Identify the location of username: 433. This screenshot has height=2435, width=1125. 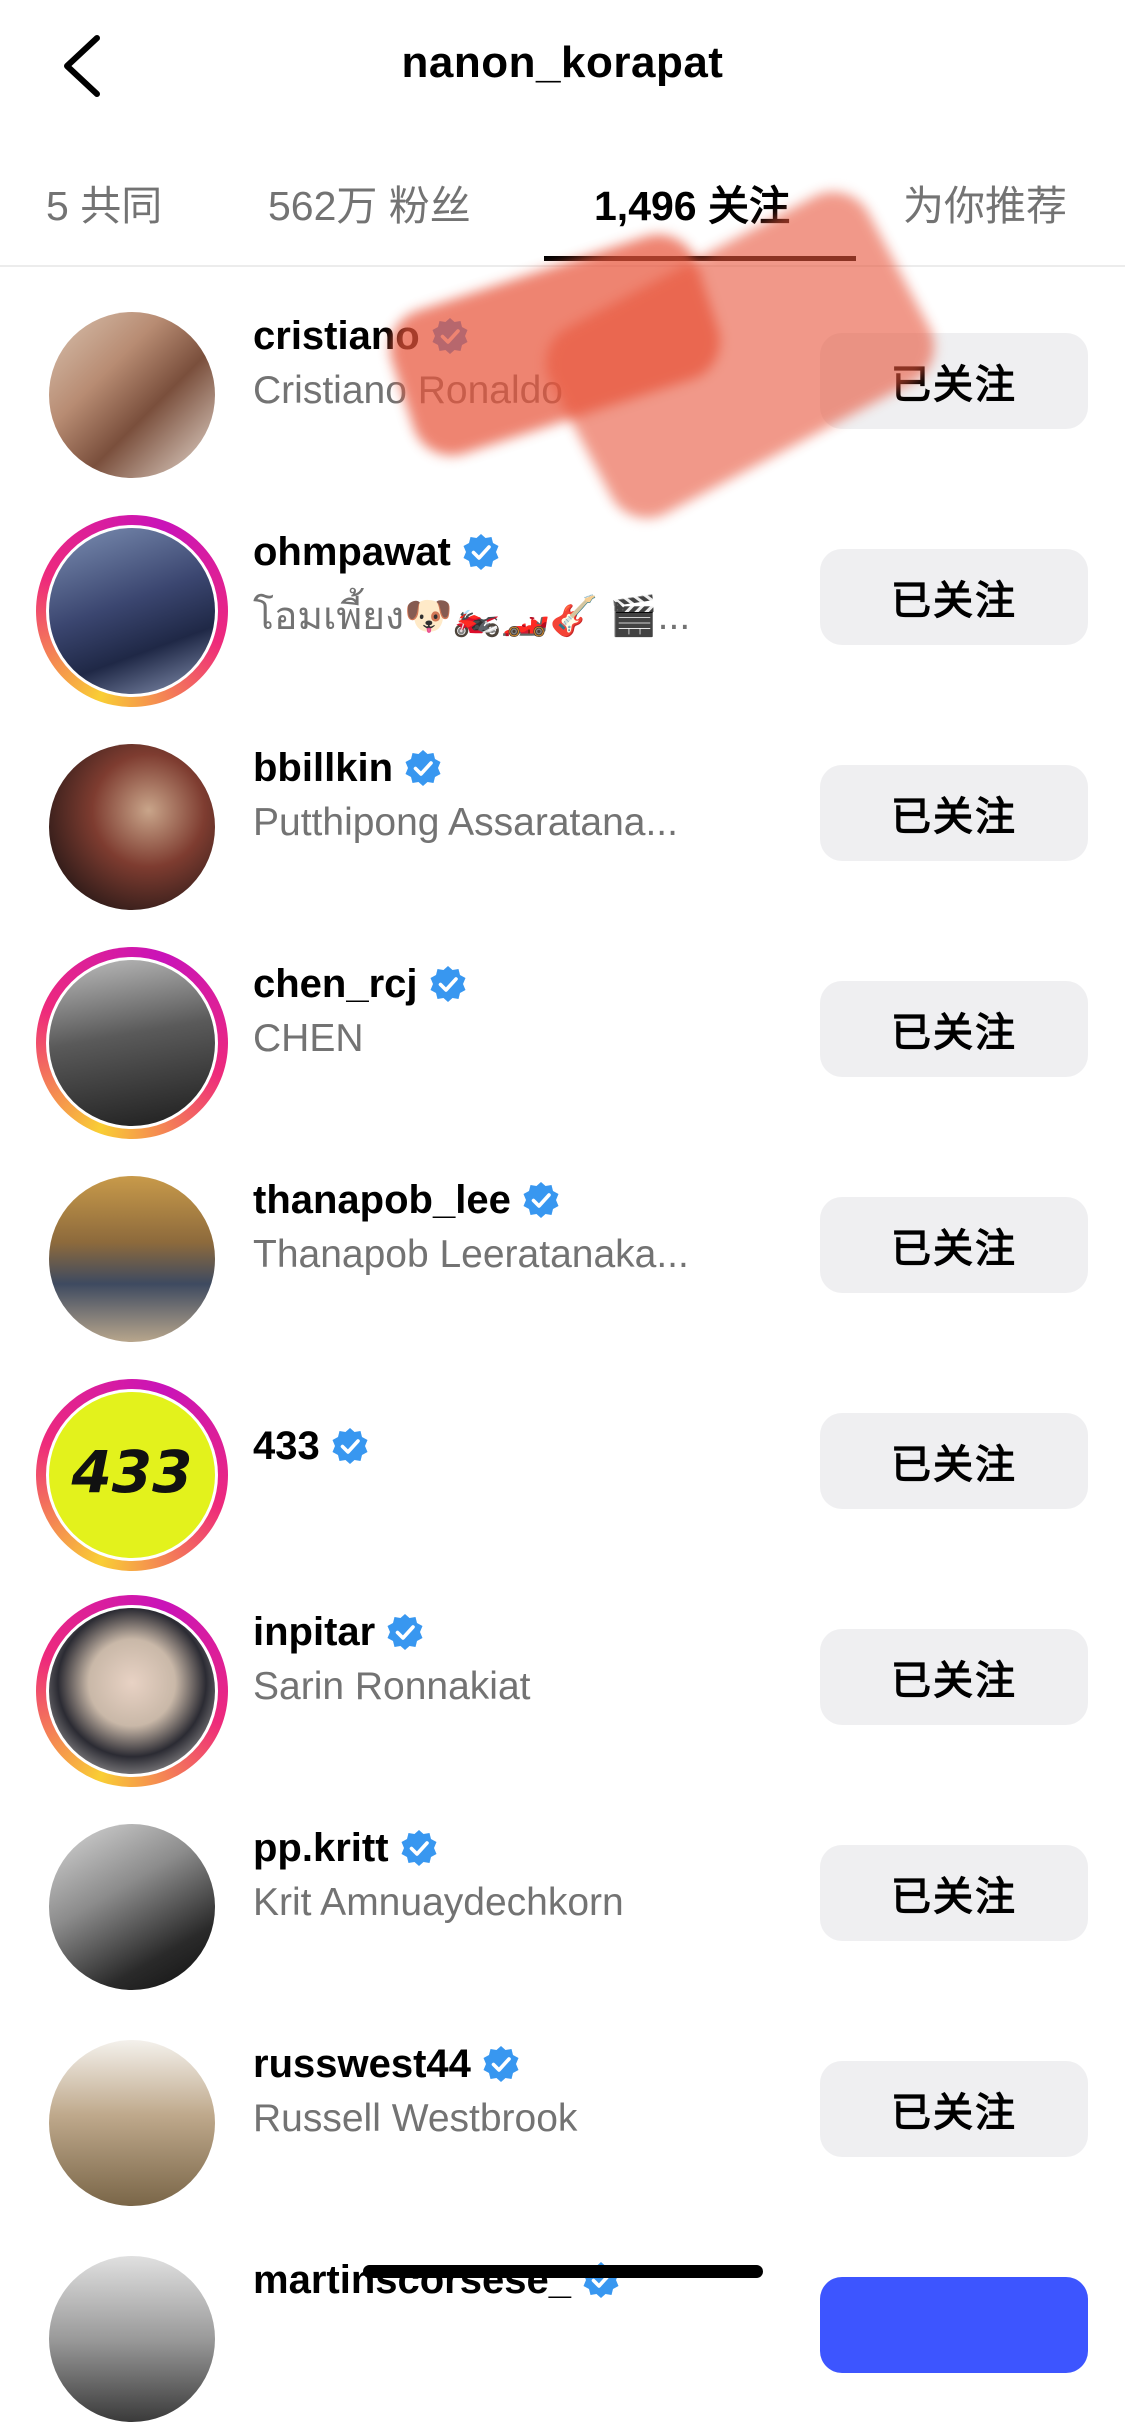
(286, 1446).